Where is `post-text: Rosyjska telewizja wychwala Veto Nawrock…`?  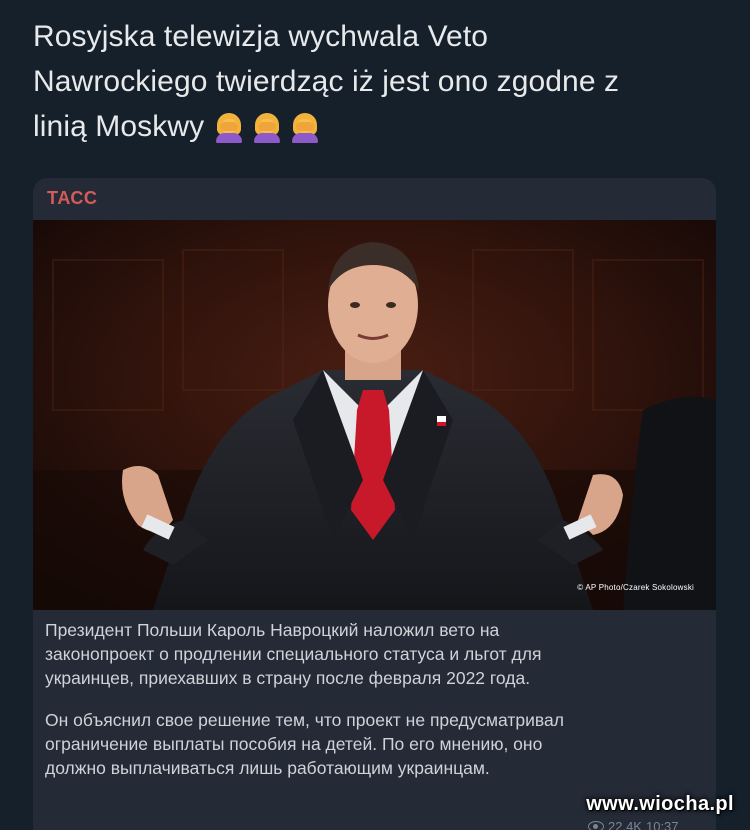 post-text: Rosyjska telewizja wychwala Veto Nawrock… is located at coordinates (378, 81).